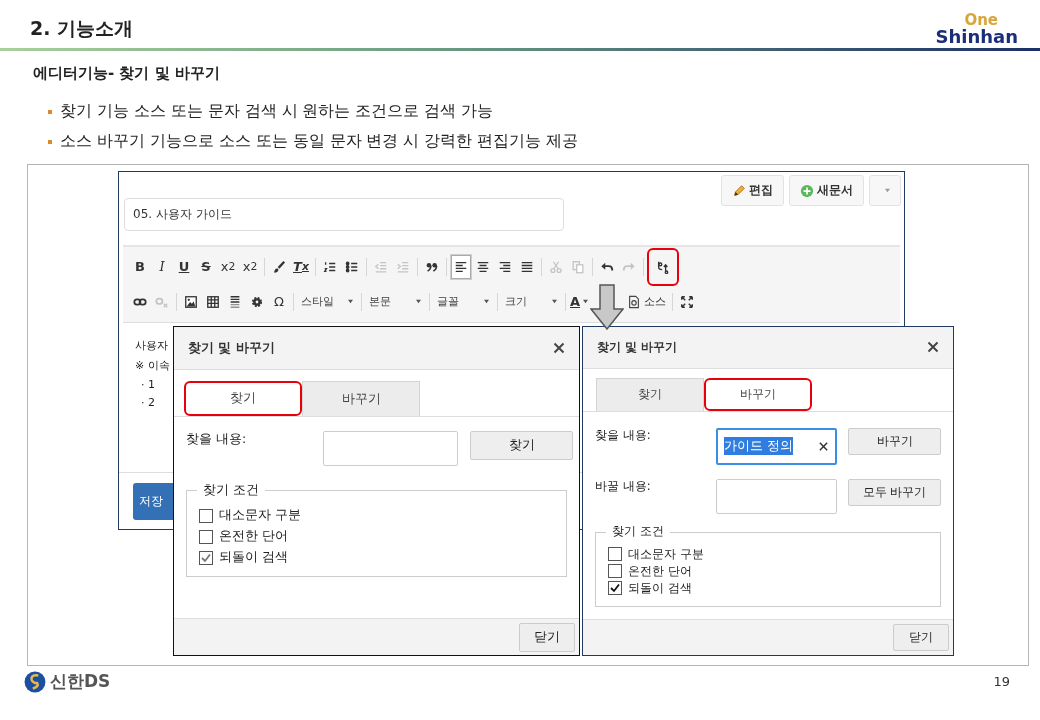 This screenshot has width=1040, height=720. Describe the element at coordinates (257, 301) in the screenshot. I see `gear-icon` at that location.